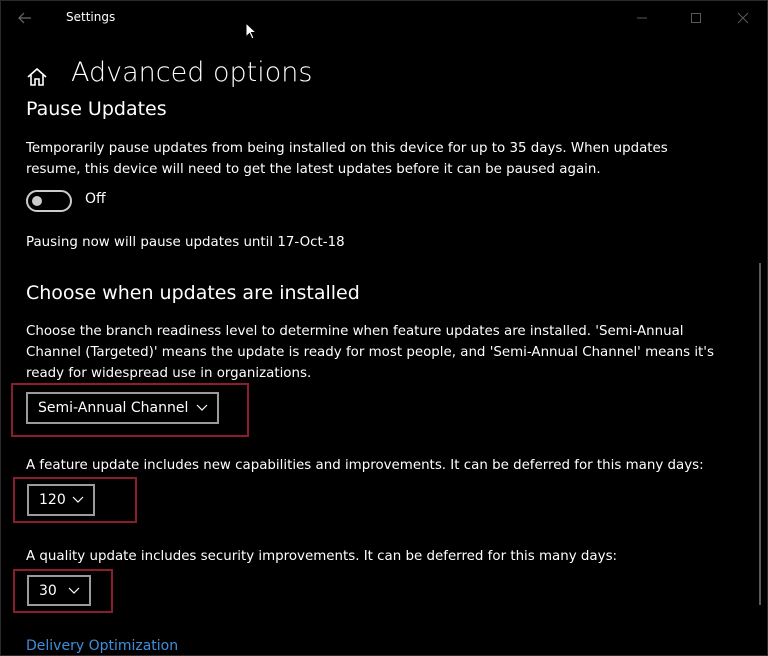 The width and height of the screenshot is (768, 656). What do you see at coordinates (102, 646) in the screenshot?
I see `delivery-optimization-link: Delivery Optimization` at bounding box center [102, 646].